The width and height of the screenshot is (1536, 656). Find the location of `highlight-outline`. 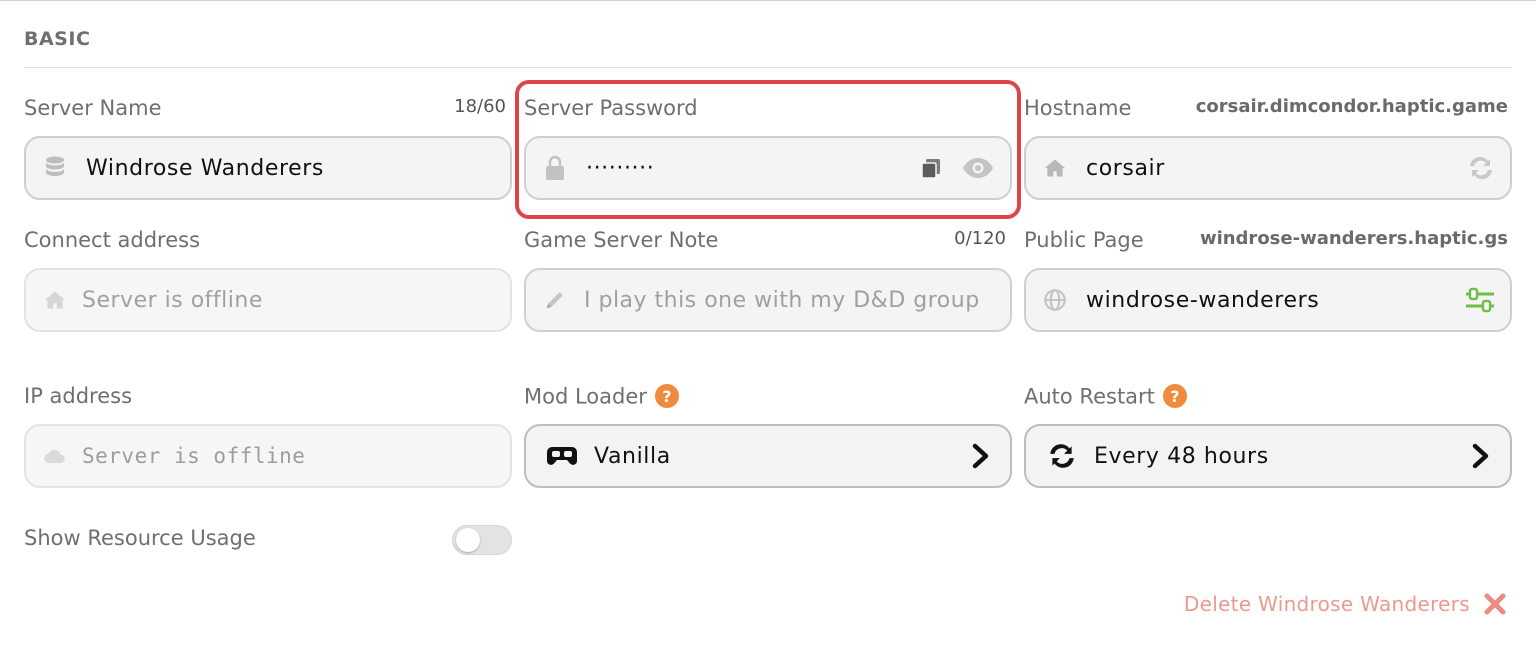

highlight-outline is located at coordinates (768, 149).